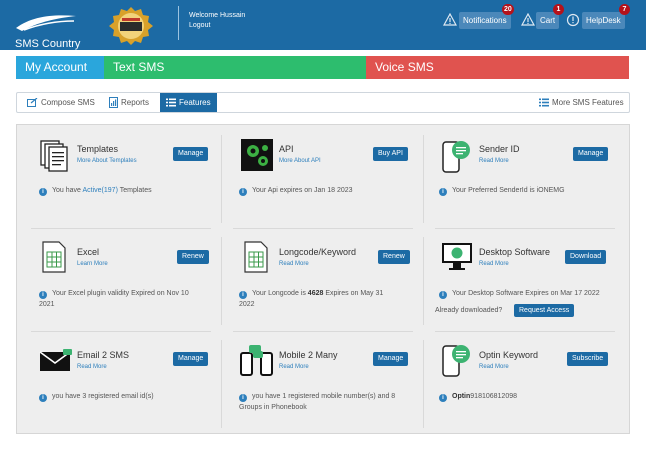  I want to click on templates-manage-button: Manage, so click(191, 154).